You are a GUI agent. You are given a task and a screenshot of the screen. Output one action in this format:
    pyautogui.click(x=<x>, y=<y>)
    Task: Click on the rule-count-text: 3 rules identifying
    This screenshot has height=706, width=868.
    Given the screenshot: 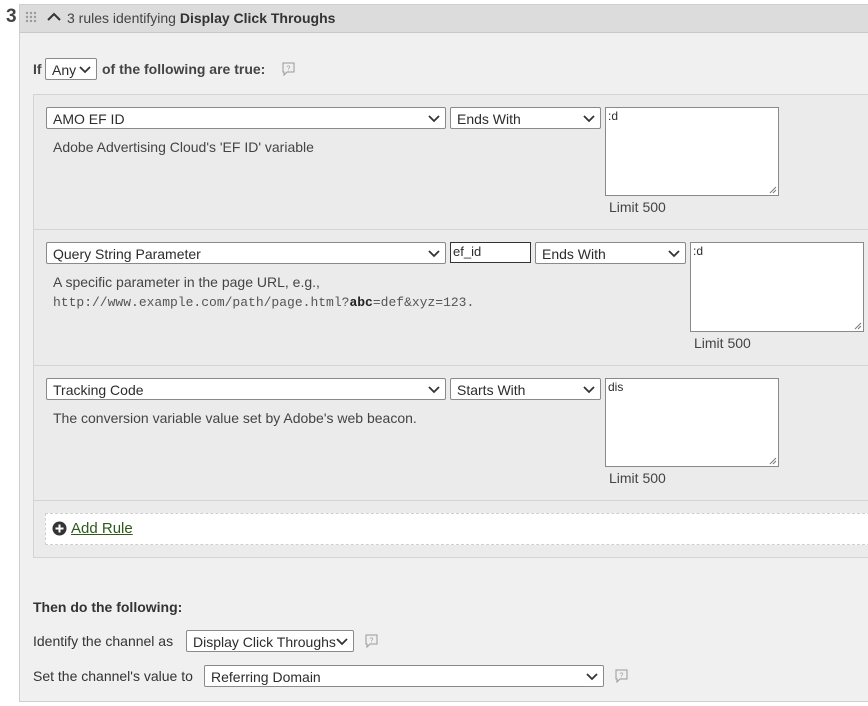 What is the action you would take?
    pyautogui.click(x=121, y=18)
    